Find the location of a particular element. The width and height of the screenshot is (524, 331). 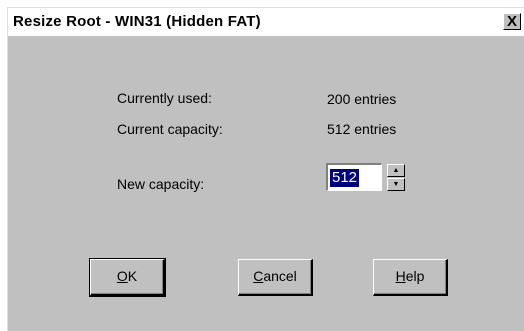

currently-used-value: 200 entries is located at coordinates (362, 99).